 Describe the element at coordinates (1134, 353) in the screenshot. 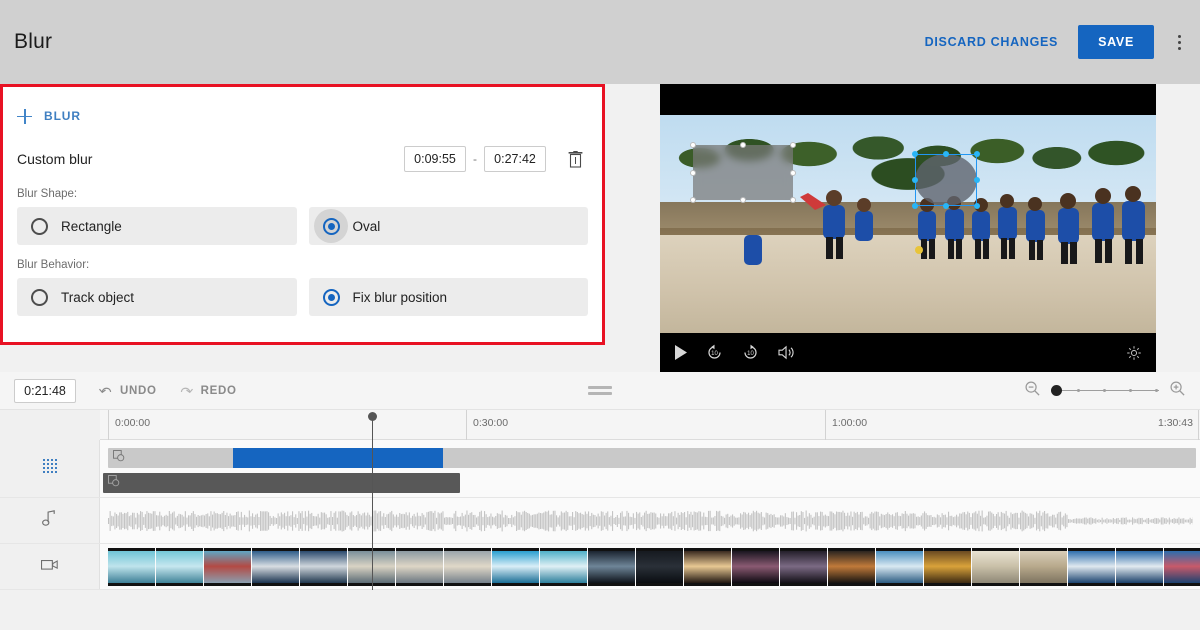

I see `gear-icon` at that location.